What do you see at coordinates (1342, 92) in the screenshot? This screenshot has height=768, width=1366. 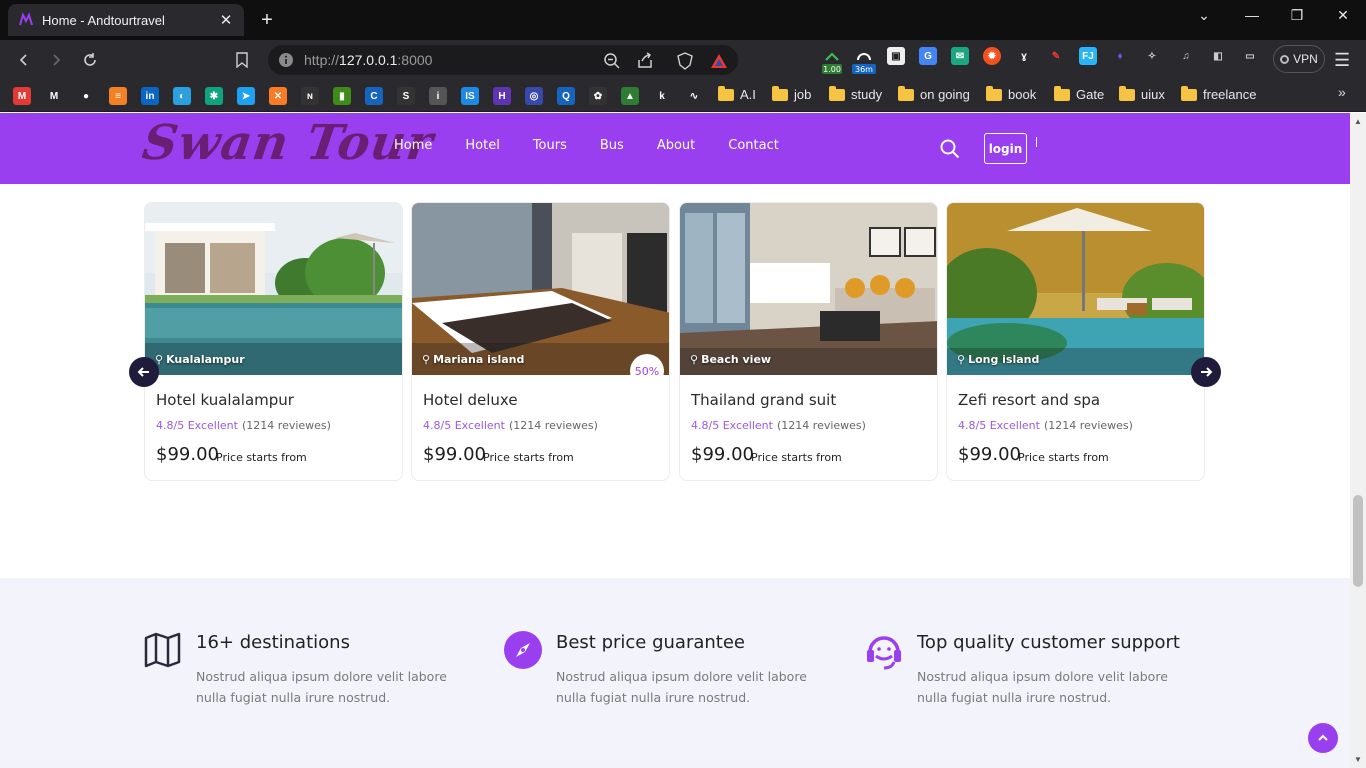 I see `more-bookmarks-icon: »` at bounding box center [1342, 92].